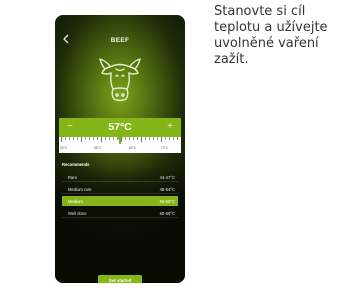  I want to click on doneness-name: Medium, so click(75, 201).